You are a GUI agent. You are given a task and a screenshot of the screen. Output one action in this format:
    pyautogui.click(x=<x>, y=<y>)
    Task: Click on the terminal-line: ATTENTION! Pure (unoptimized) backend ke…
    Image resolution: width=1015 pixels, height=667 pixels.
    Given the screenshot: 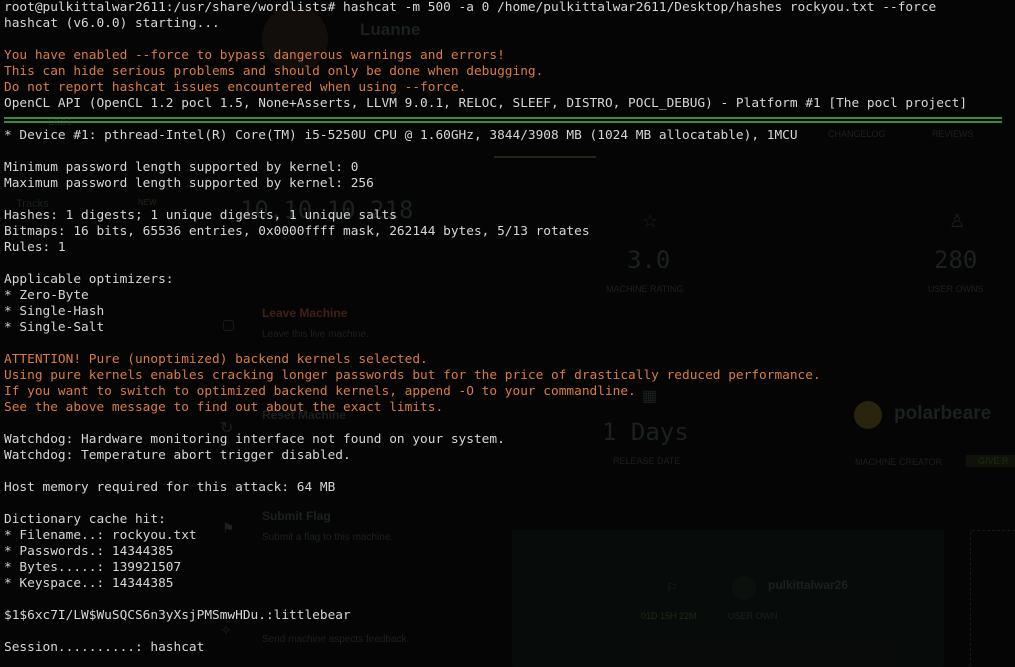 What is the action you would take?
    pyautogui.click(x=216, y=359)
    